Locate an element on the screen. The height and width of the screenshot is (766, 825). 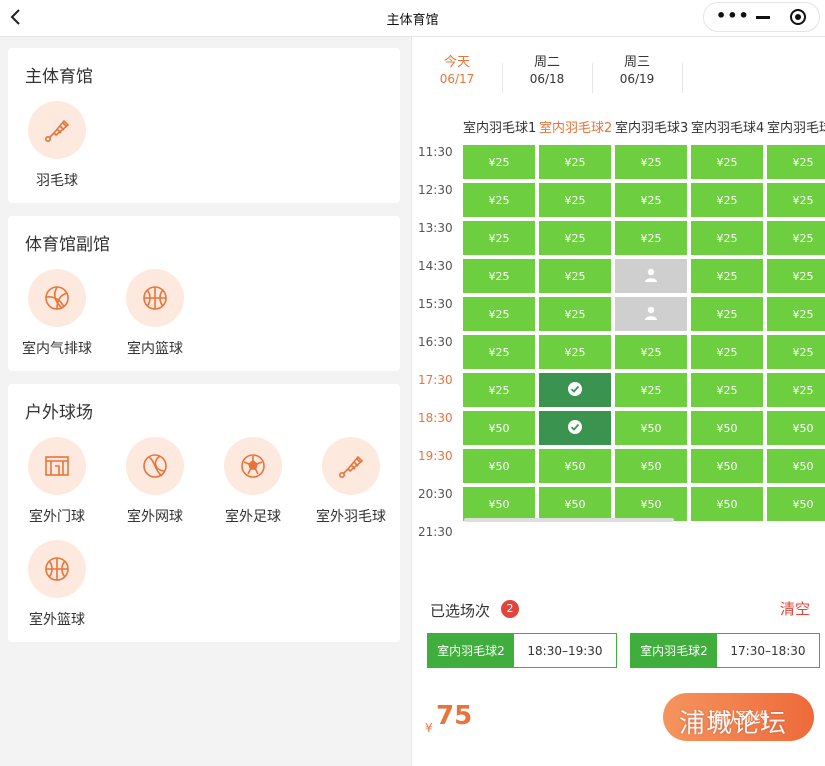
court-header: 室内羽毛球4 is located at coordinates (728, 128).